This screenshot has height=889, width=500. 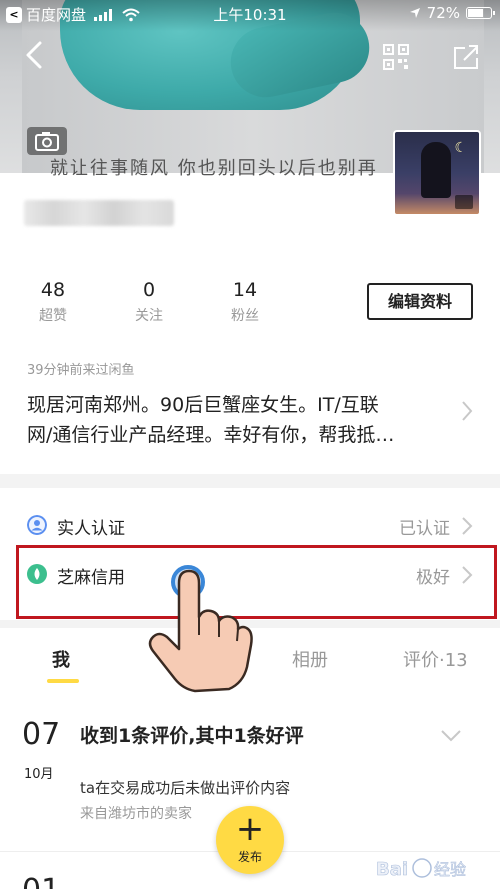 I want to click on feed-title: 收到1条评价,其中1条好评, so click(x=192, y=736).